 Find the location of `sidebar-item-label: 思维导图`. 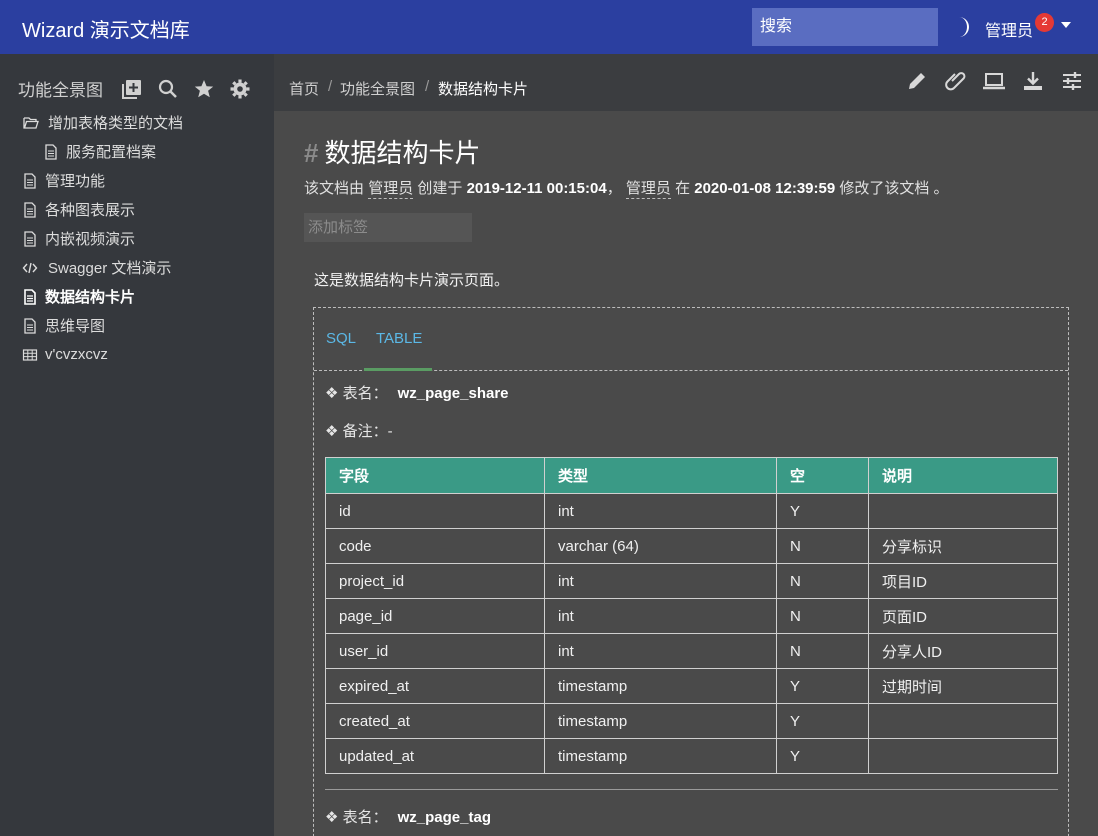

sidebar-item-label: 思维导图 is located at coordinates (75, 326).